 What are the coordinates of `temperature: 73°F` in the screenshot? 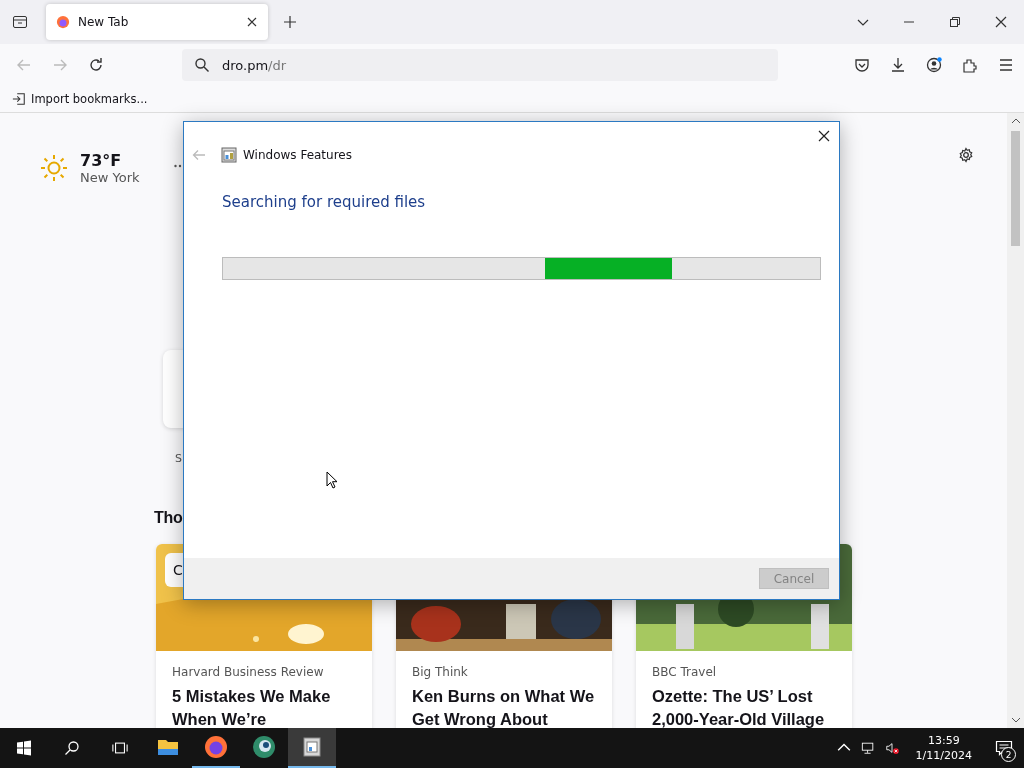 It's located at (101, 160).